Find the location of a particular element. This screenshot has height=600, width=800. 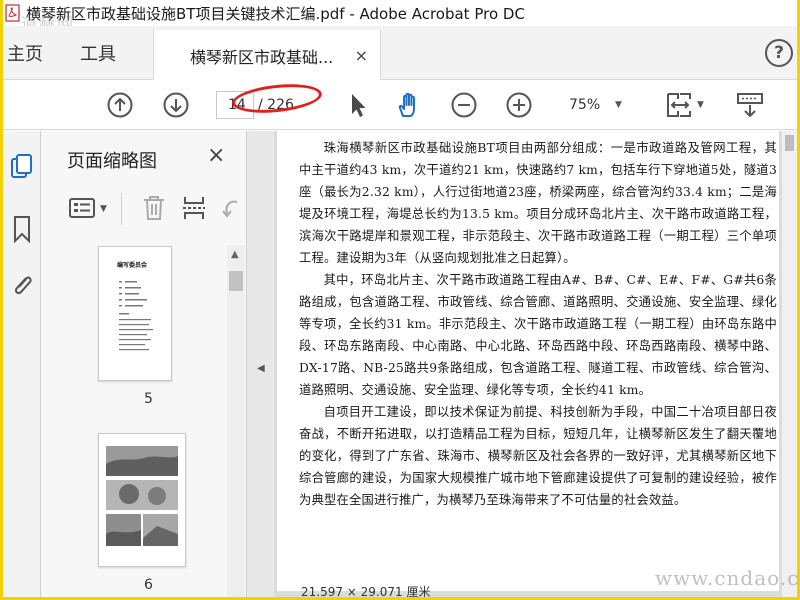

panel-collapse-handle: ◀ is located at coordinates (260, 364).